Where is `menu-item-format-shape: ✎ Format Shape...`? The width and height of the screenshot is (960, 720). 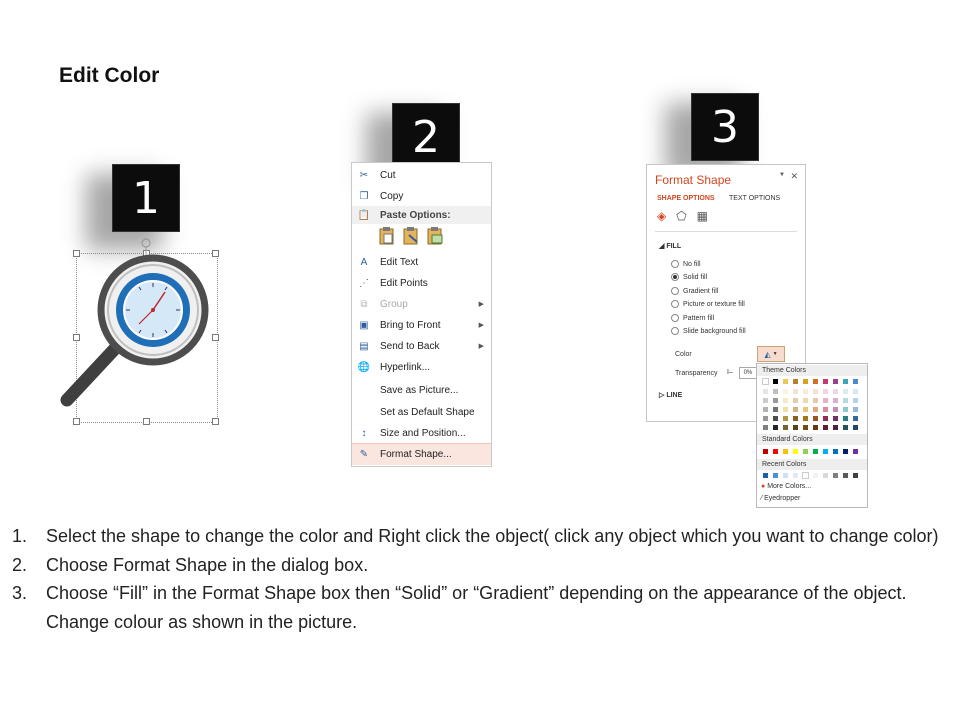 menu-item-format-shape: ✎ Format Shape... is located at coordinates (421, 454).